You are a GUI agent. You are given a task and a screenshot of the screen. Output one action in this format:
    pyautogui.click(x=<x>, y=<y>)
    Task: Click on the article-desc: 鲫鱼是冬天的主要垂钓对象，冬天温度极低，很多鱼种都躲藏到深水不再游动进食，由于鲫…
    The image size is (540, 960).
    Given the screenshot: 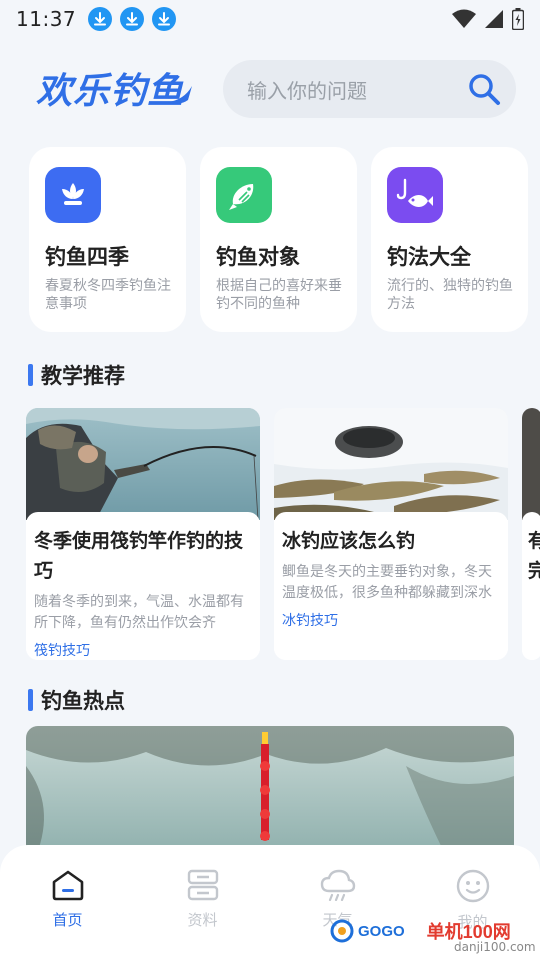 What is the action you would take?
    pyautogui.click(x=387, y=582)
    